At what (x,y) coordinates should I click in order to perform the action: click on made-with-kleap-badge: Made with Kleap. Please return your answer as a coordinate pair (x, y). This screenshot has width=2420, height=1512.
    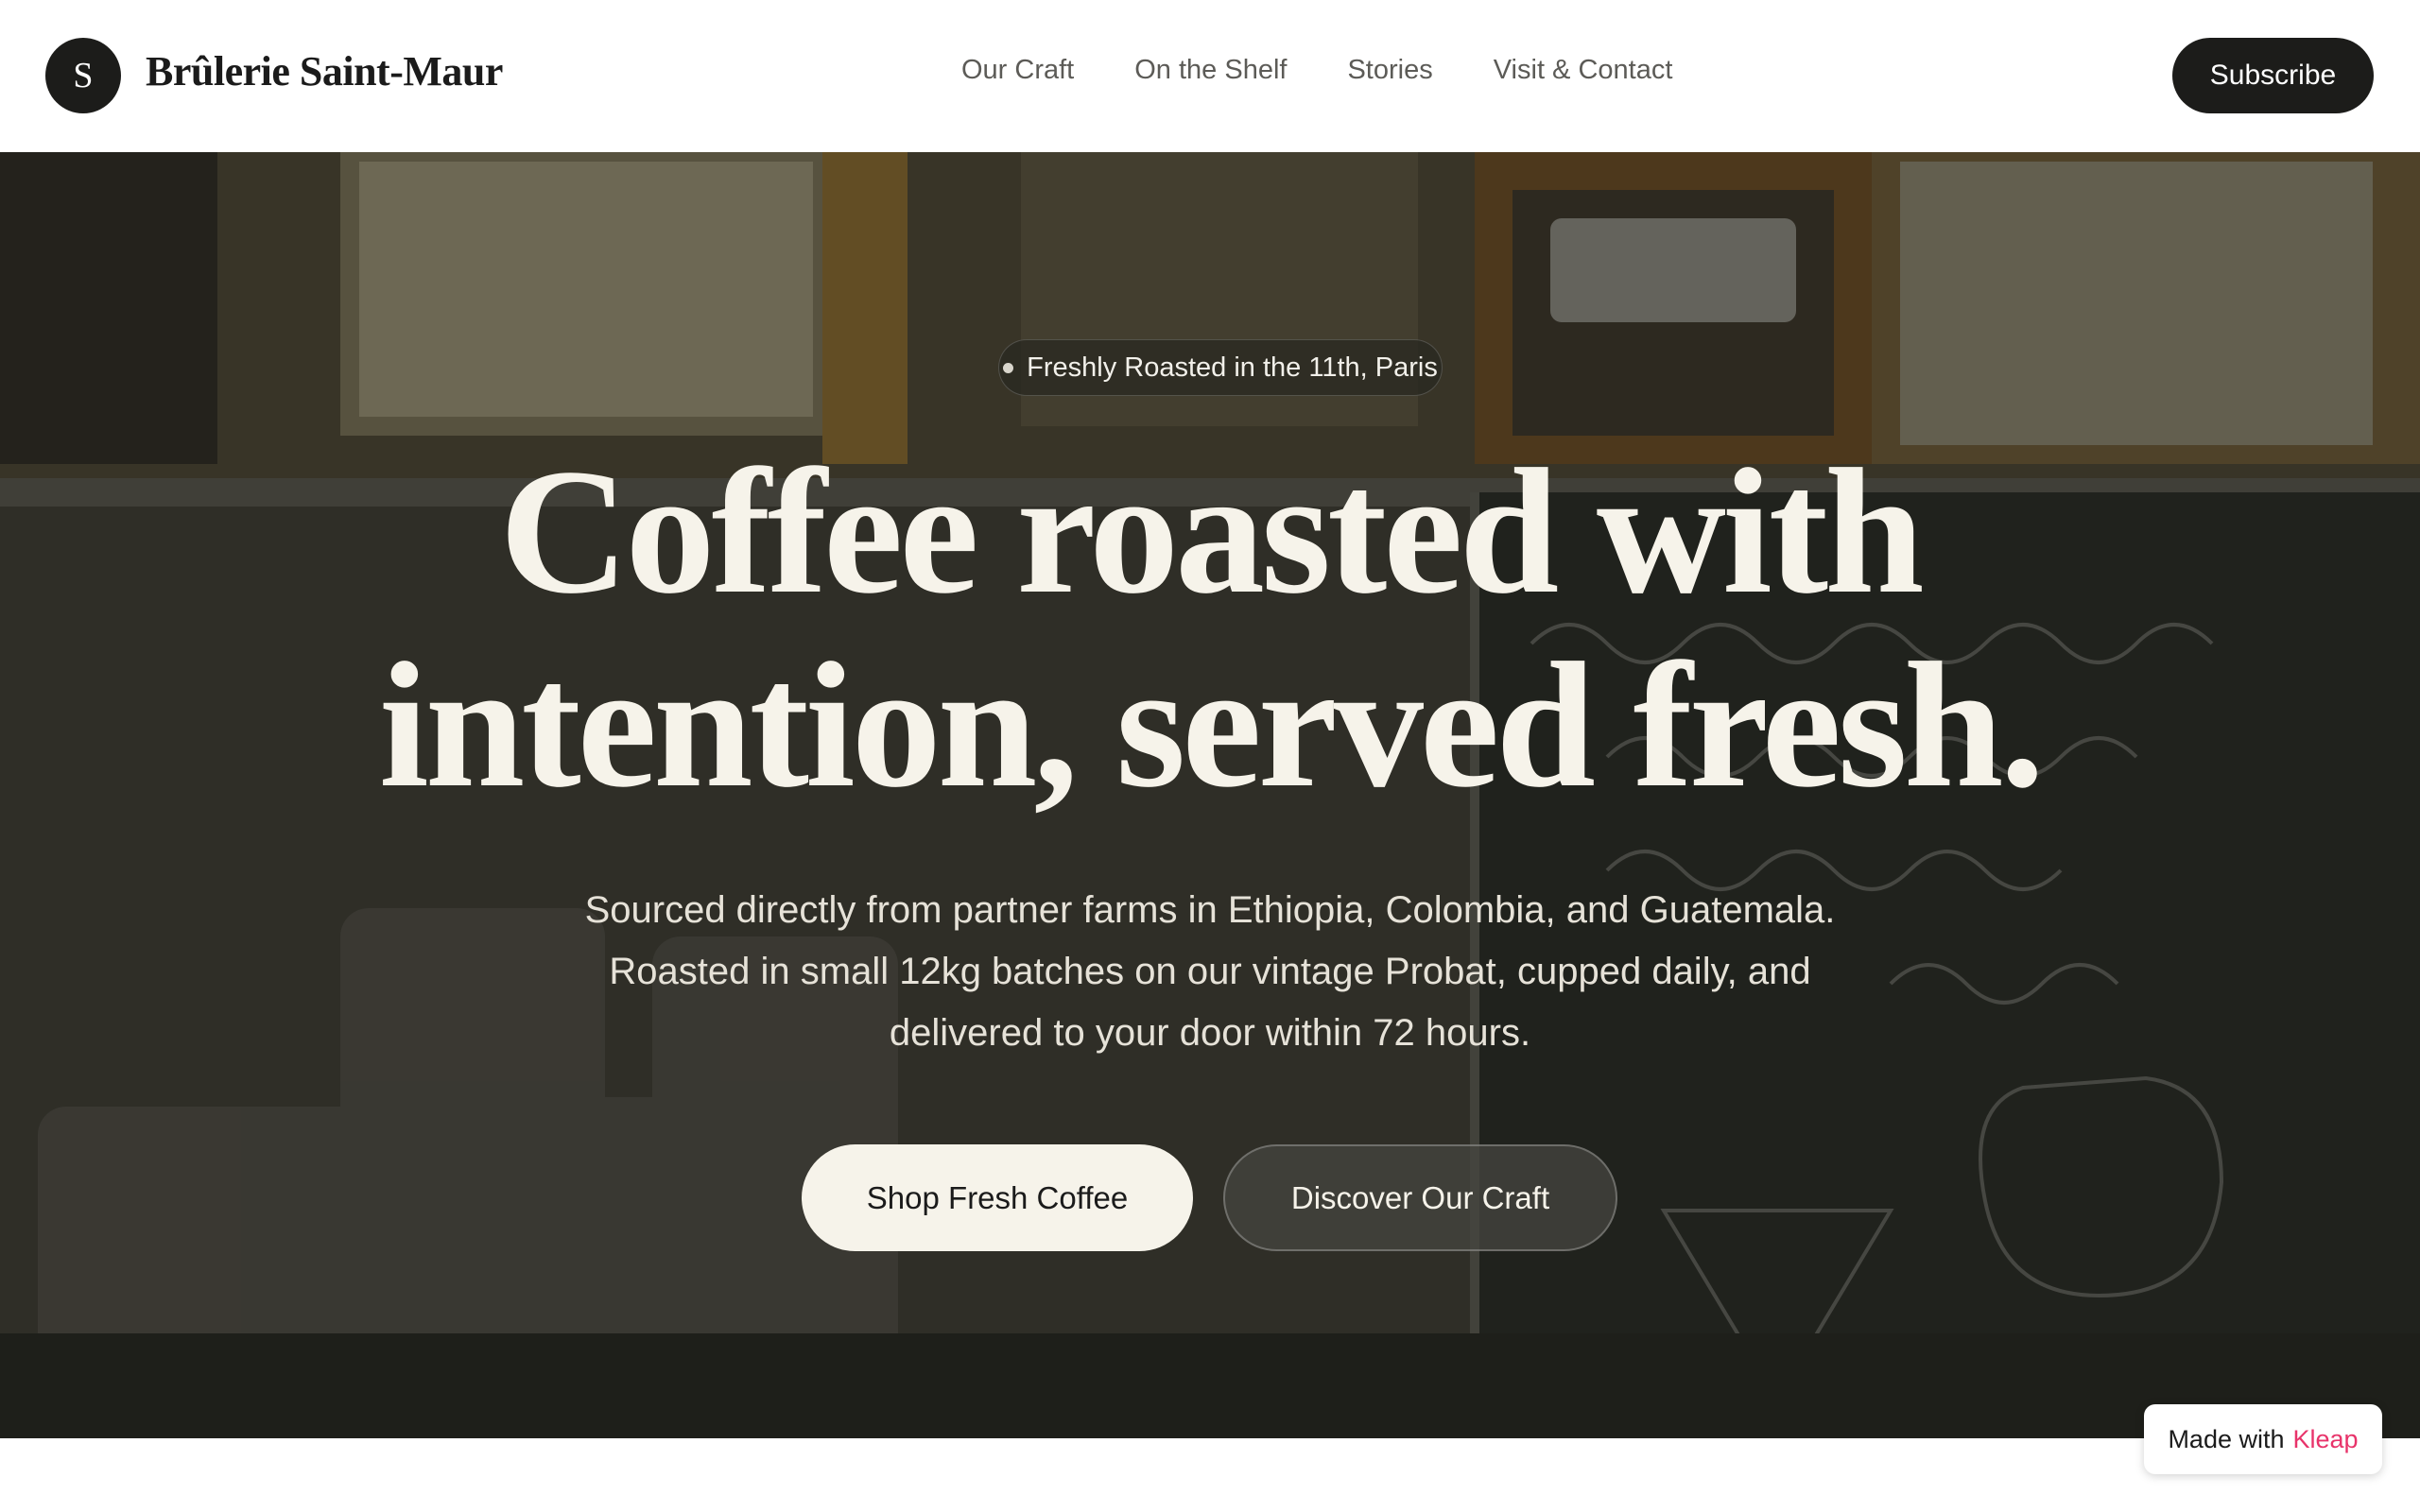
    Looking at the image, I should click on (2263, 1439).